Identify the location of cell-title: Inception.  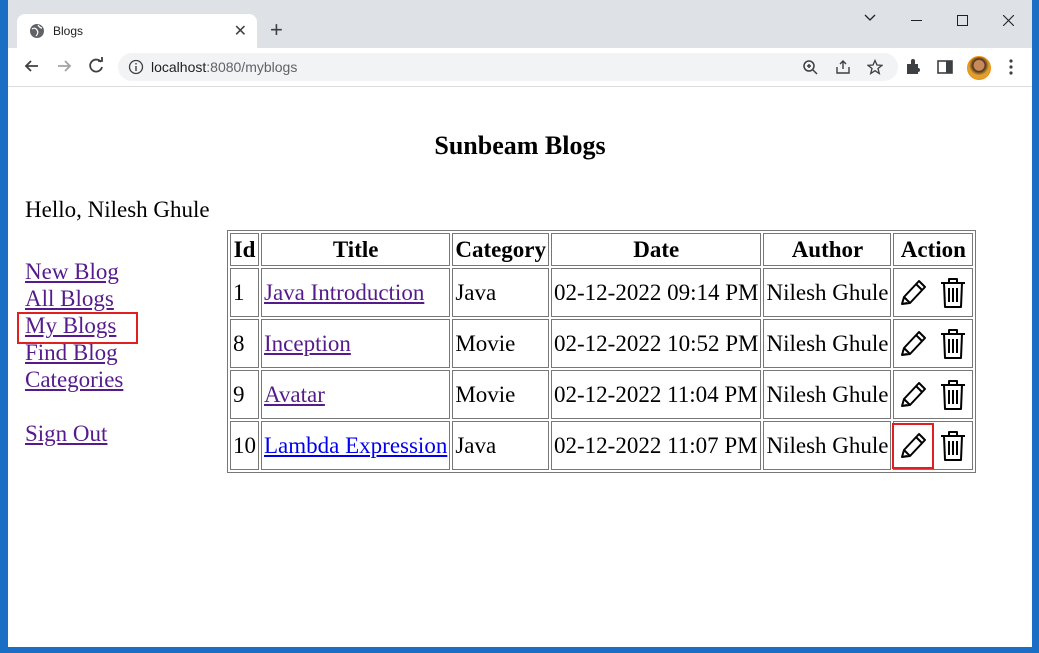
(356, 343).